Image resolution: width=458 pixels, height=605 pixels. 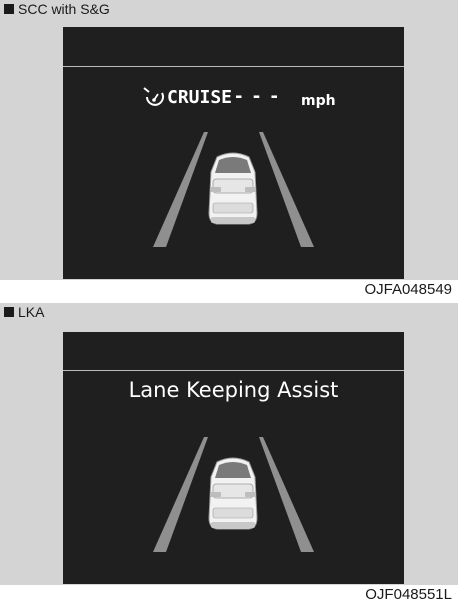 What do you see at coordinates (408, 289) in the screenshot?
I see `reference-code: OJFA048549` at bounding box center [408, 289].